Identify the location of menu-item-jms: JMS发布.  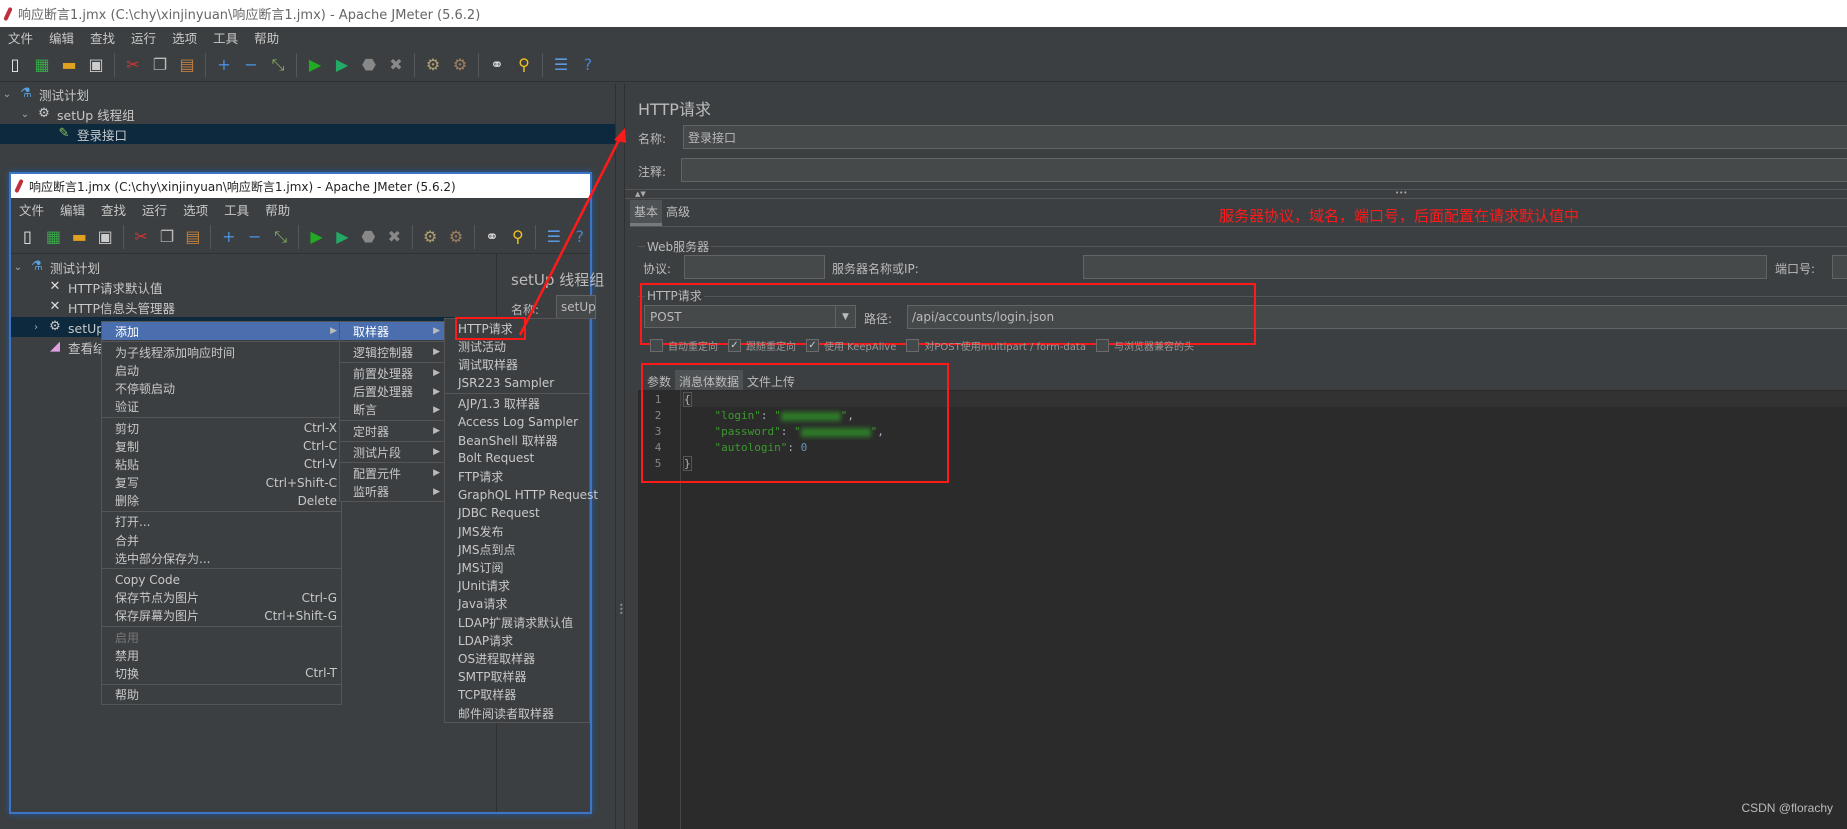
(517, 531).